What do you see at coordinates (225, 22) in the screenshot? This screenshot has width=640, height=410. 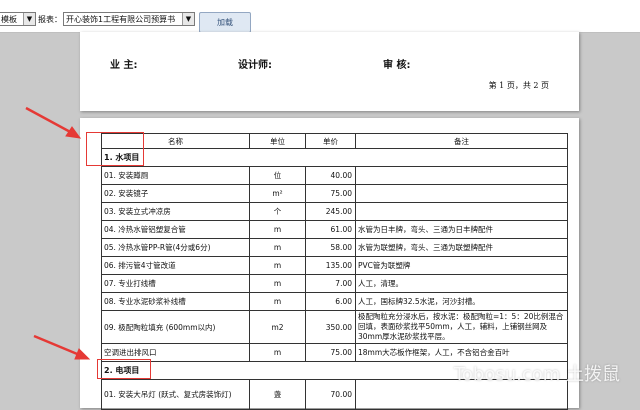 I see `load-button: 加载` at bounding box center [225, 22].